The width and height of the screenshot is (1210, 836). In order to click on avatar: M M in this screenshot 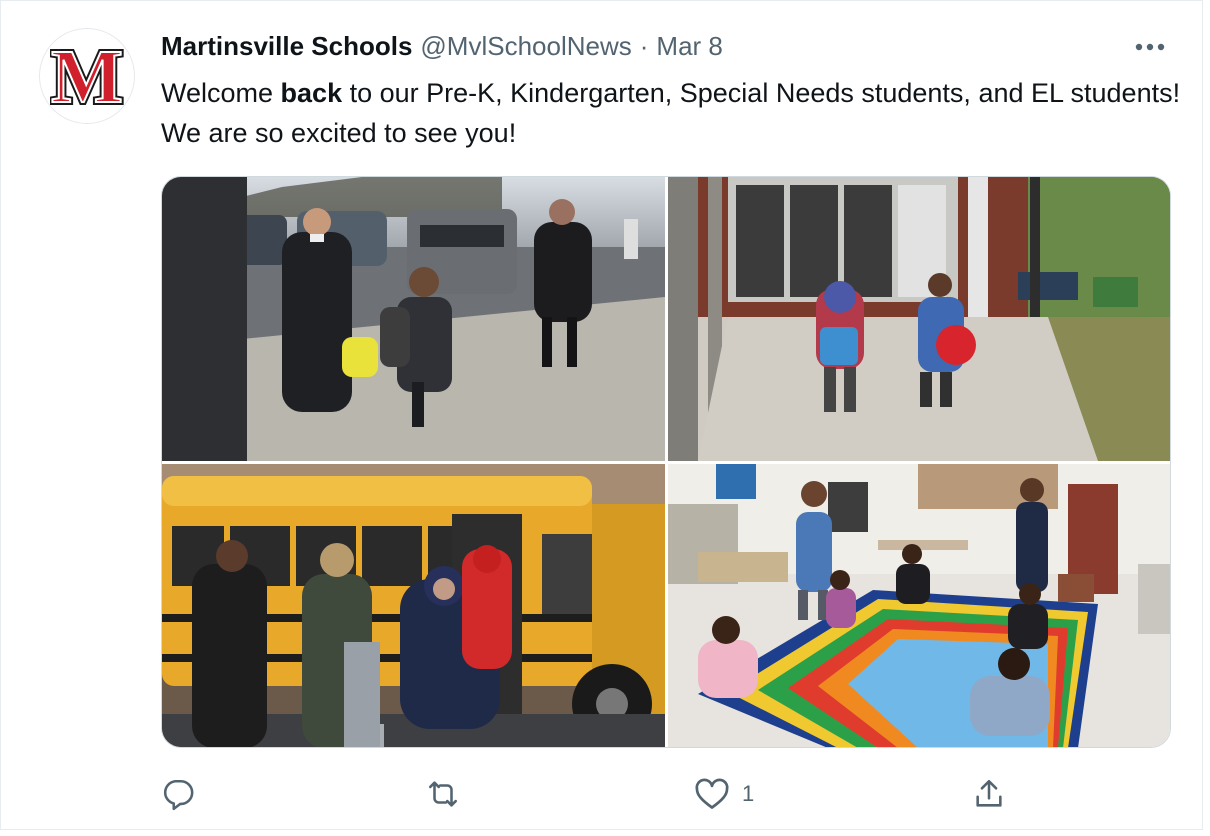, I will do `click(87, 76)`.